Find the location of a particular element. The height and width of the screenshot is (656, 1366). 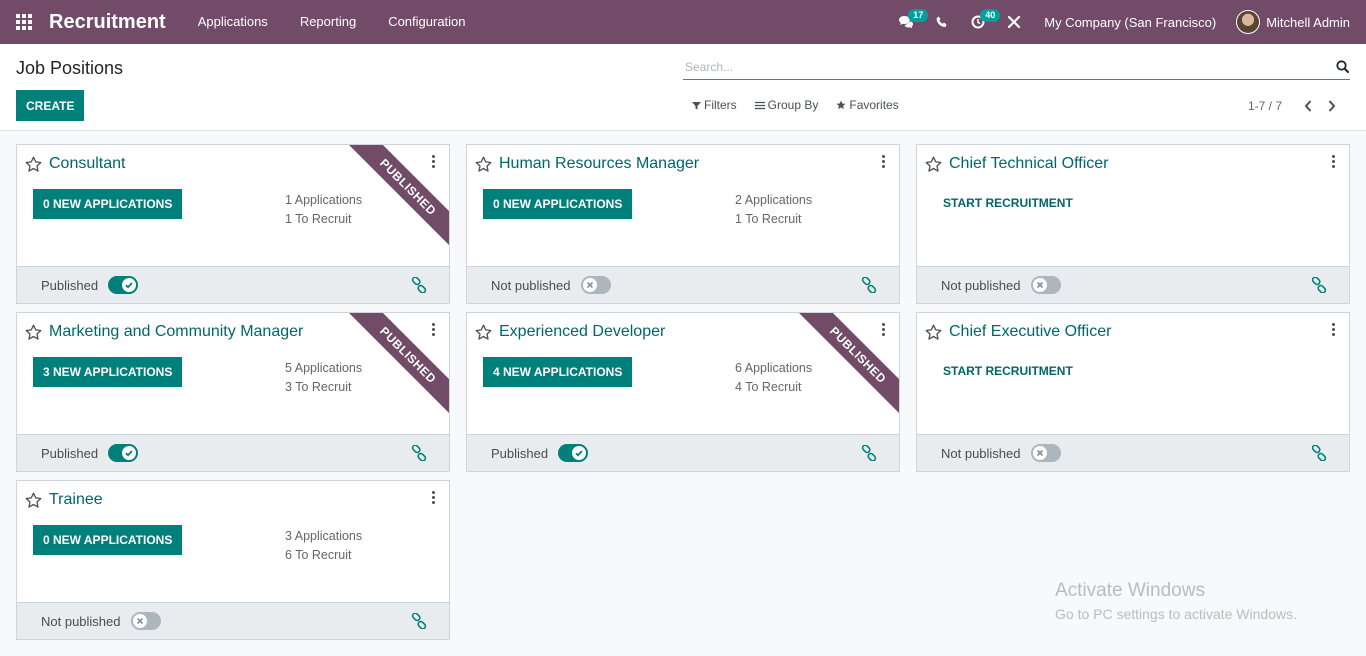

applications-count: 6 Applications is located at coordinates (773, 368).